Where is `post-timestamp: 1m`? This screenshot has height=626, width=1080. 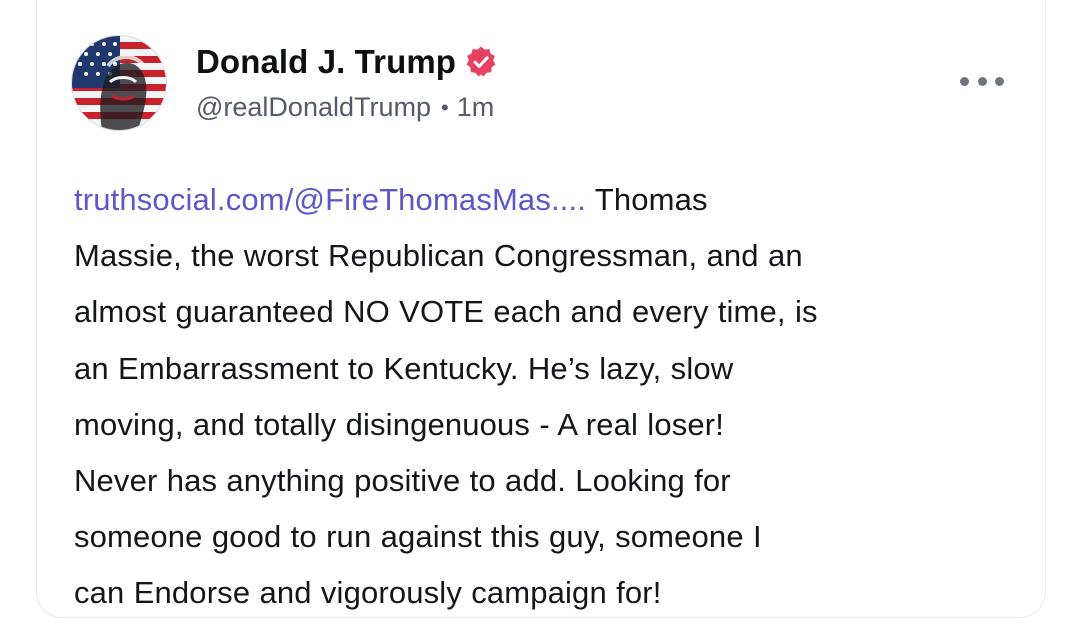
post-timestamp: 1m is located at coordinates (476, 107).